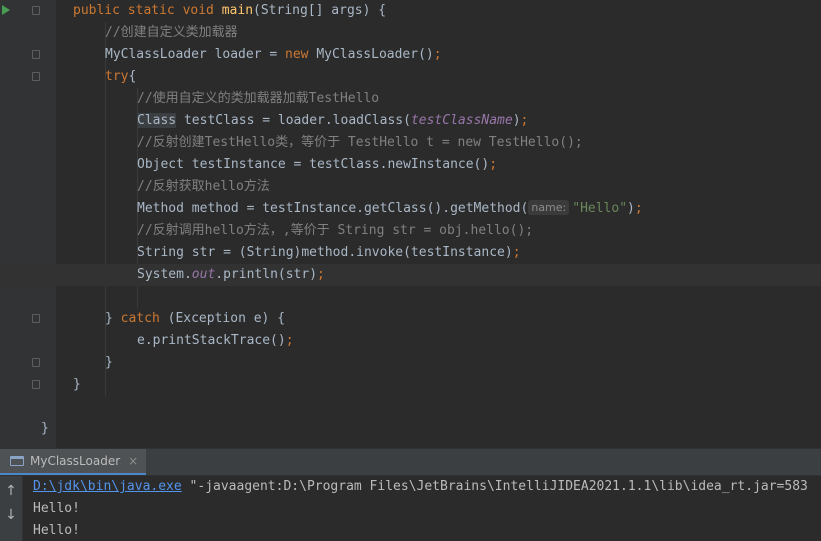 The height and width of the screenshot is (541, 821). Describe the element at coordinates (117, 76) in the screenshot. I see `keyword: try` at that location.